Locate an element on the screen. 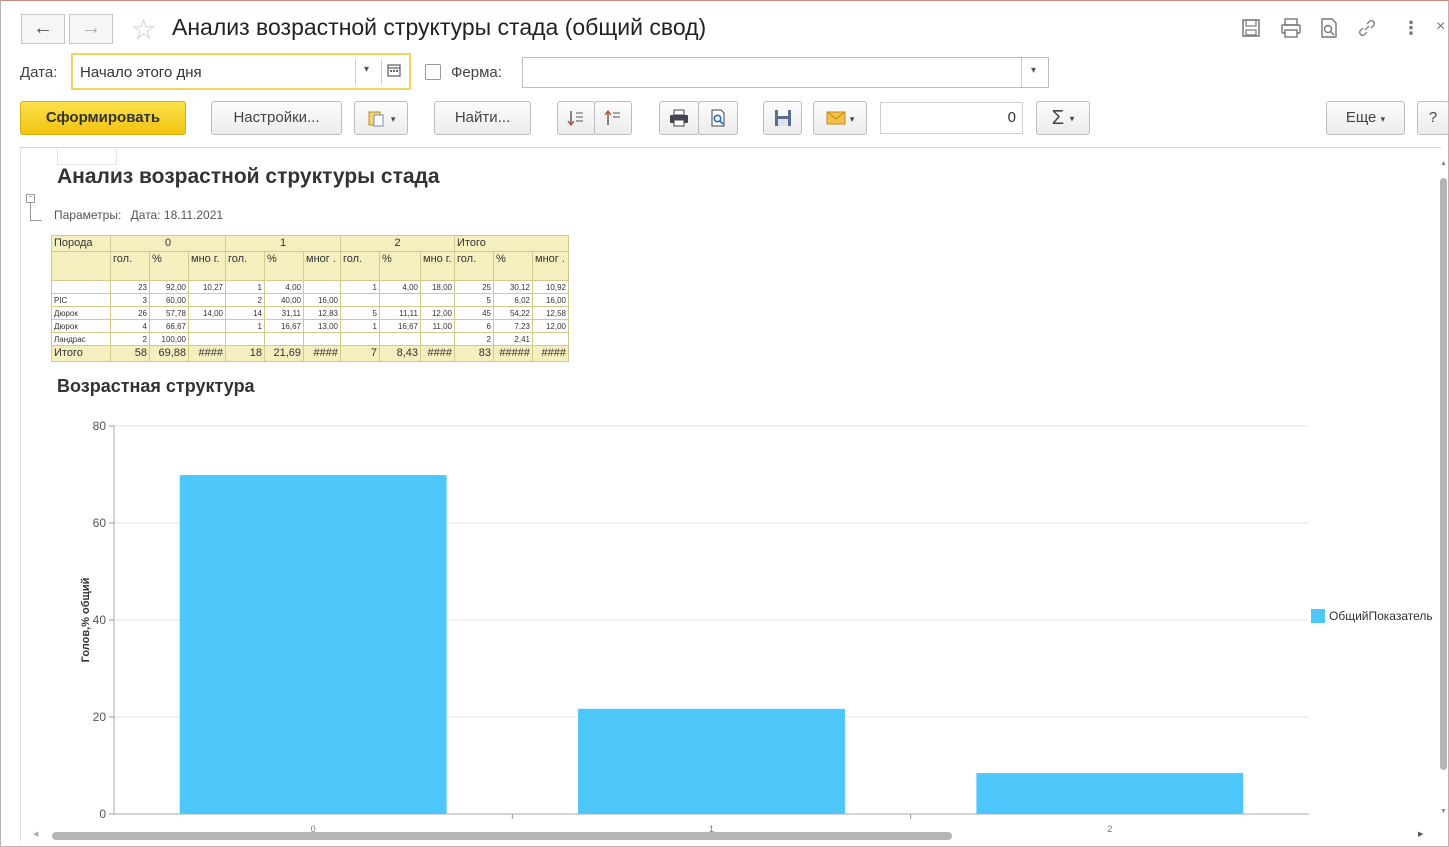  sum-button: Σ ▾ is located at coordinates (1063, 118).